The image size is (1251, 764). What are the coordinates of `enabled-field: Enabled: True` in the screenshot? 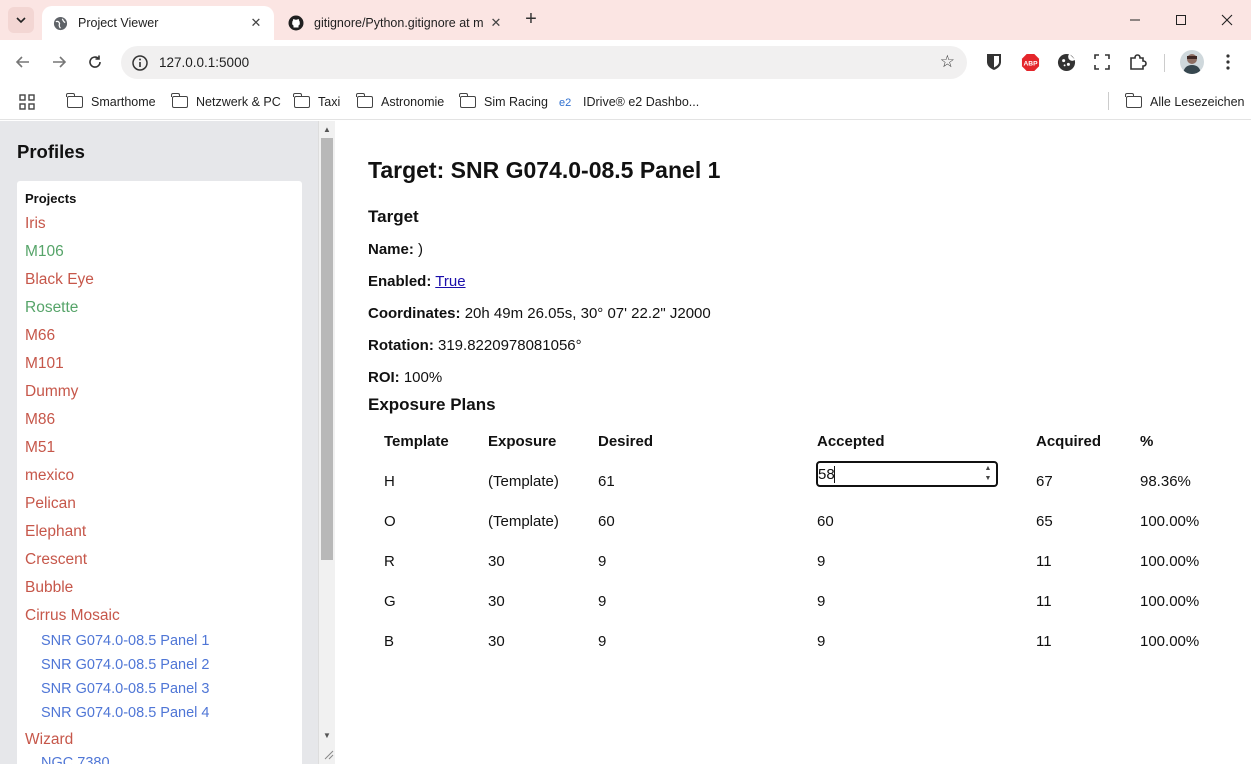 It's located at (417, 281).